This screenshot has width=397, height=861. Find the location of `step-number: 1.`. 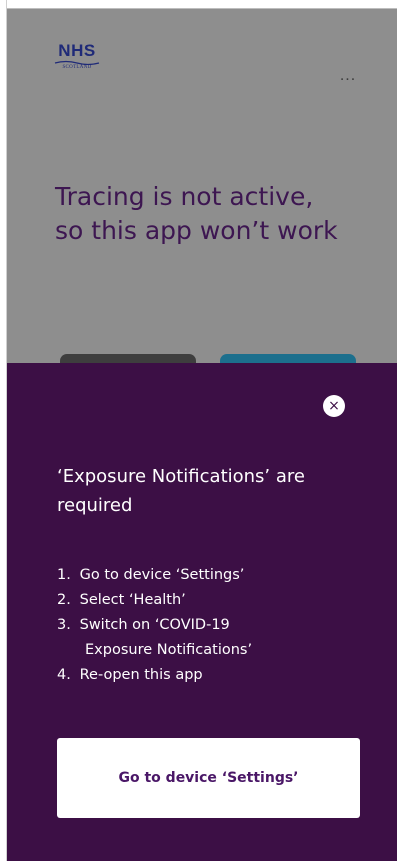

step-number: 1. is located at coordinates (64, 575).